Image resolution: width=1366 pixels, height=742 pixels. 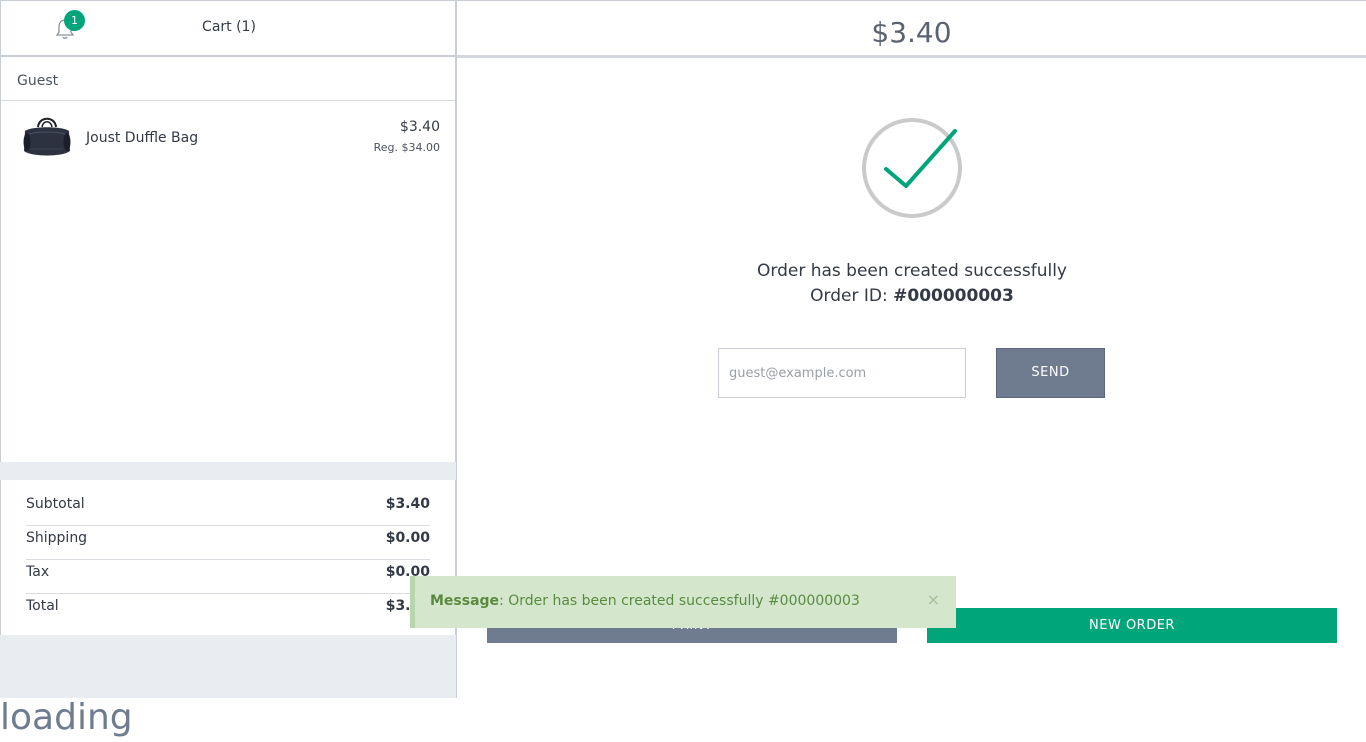 What do you see at coordinates (1050, 373) in the screenshot?
I see `send-button: SEND` at bounding box center [1050, 373].